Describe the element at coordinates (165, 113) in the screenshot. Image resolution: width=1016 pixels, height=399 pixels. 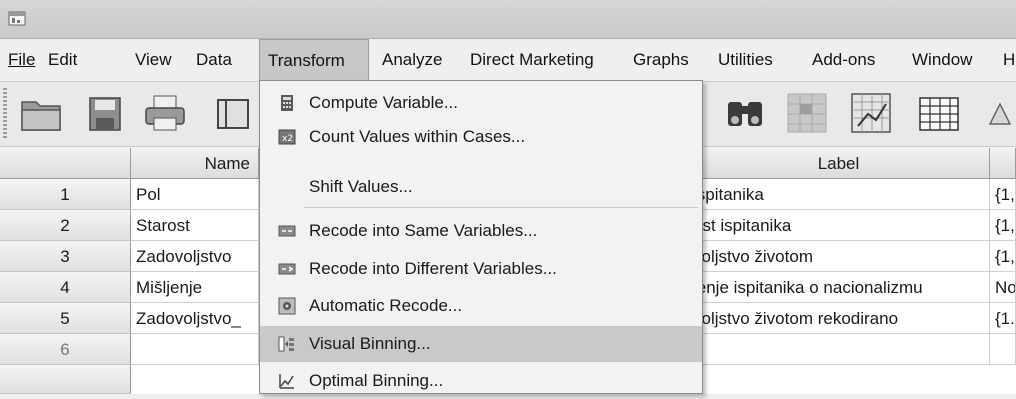
I see `print-icon` at that location.